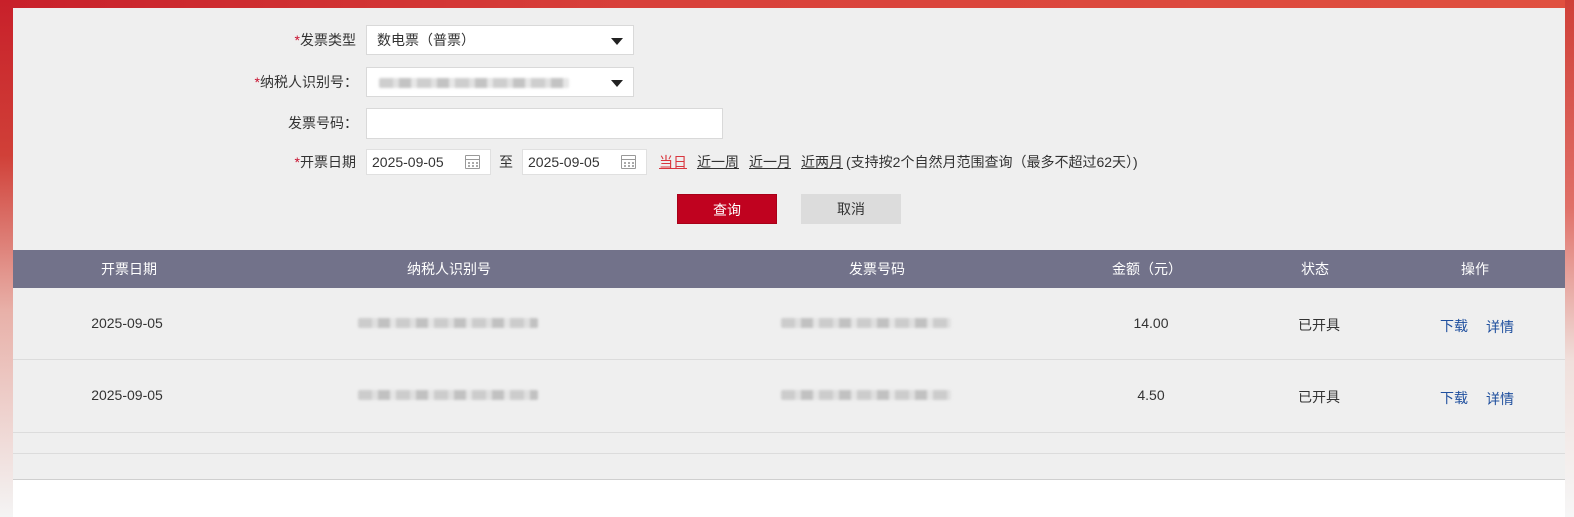  I want to click on column-header-actions: 操作, so click(1475, 269).